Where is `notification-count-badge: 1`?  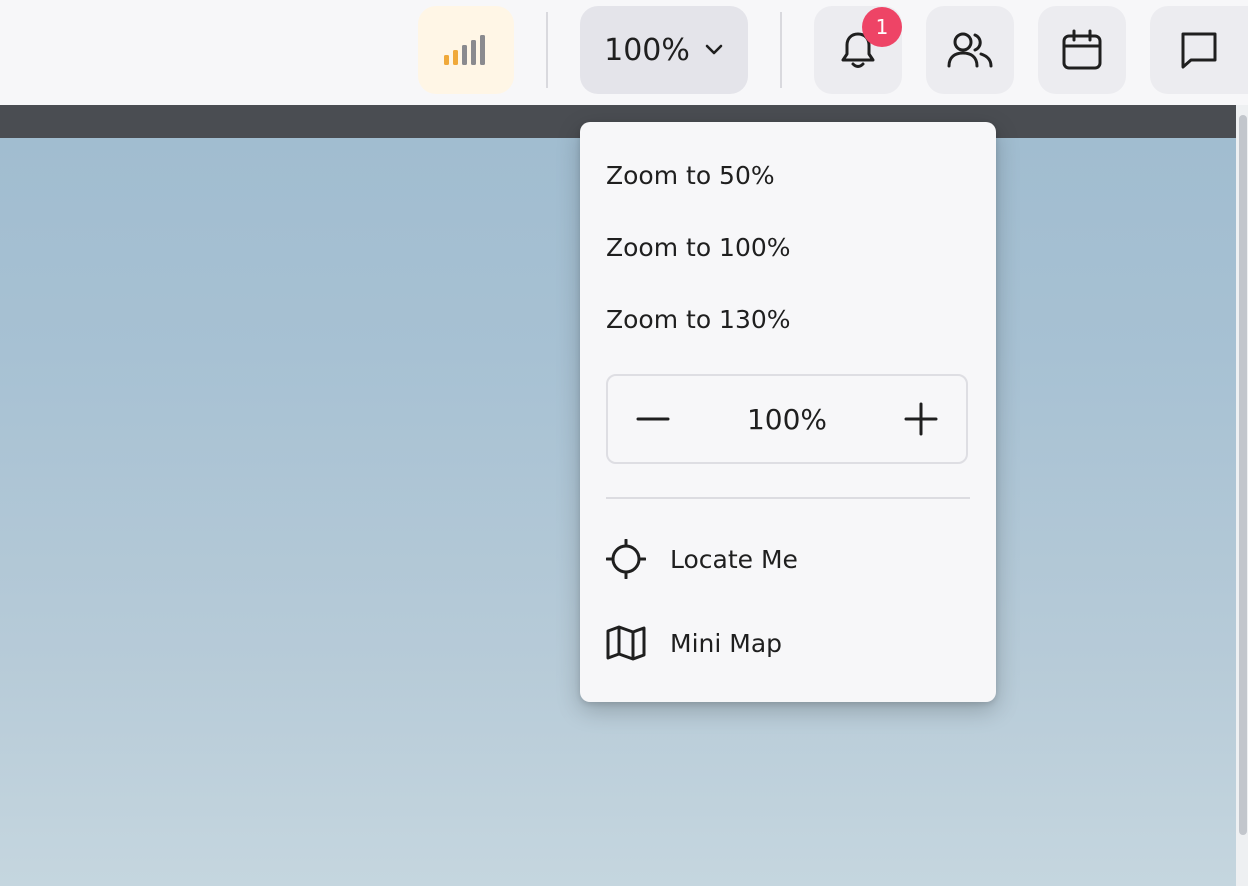
notification-count-badge: 1 is located at coordinates (882, 27).